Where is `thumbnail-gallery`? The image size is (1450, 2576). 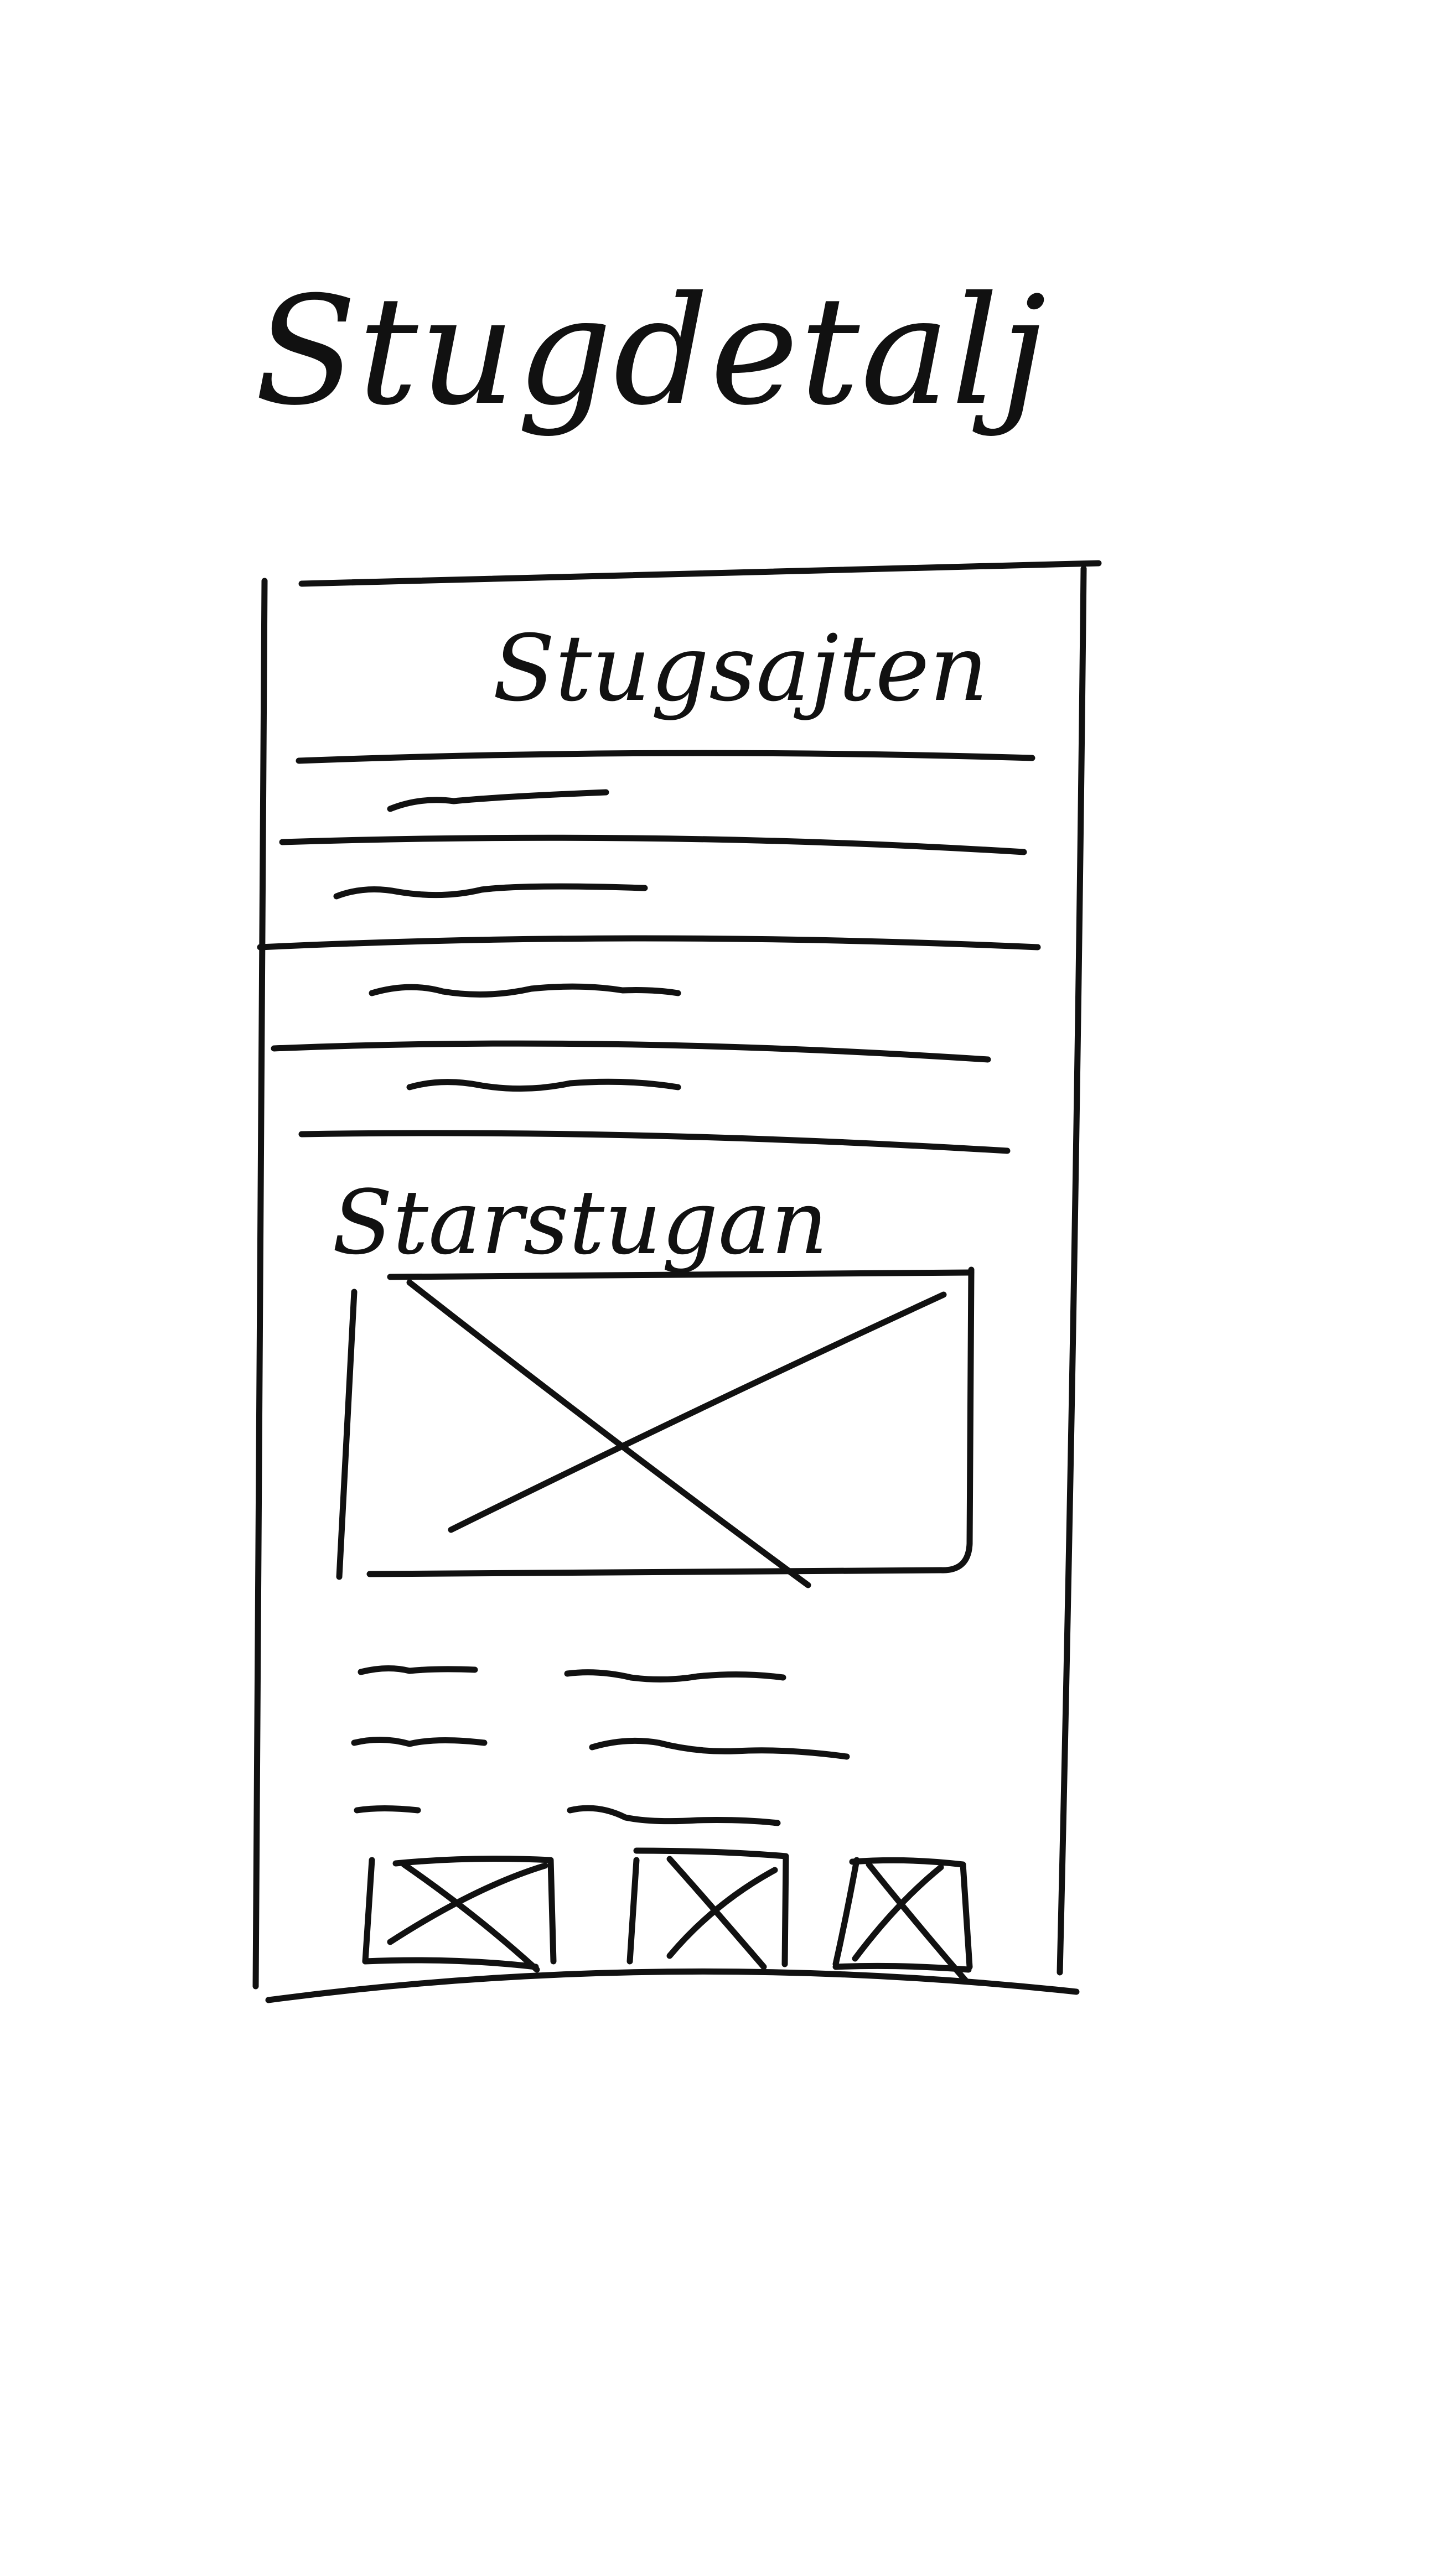
thumbnail-gallery is located at coordinates (667, 1915).